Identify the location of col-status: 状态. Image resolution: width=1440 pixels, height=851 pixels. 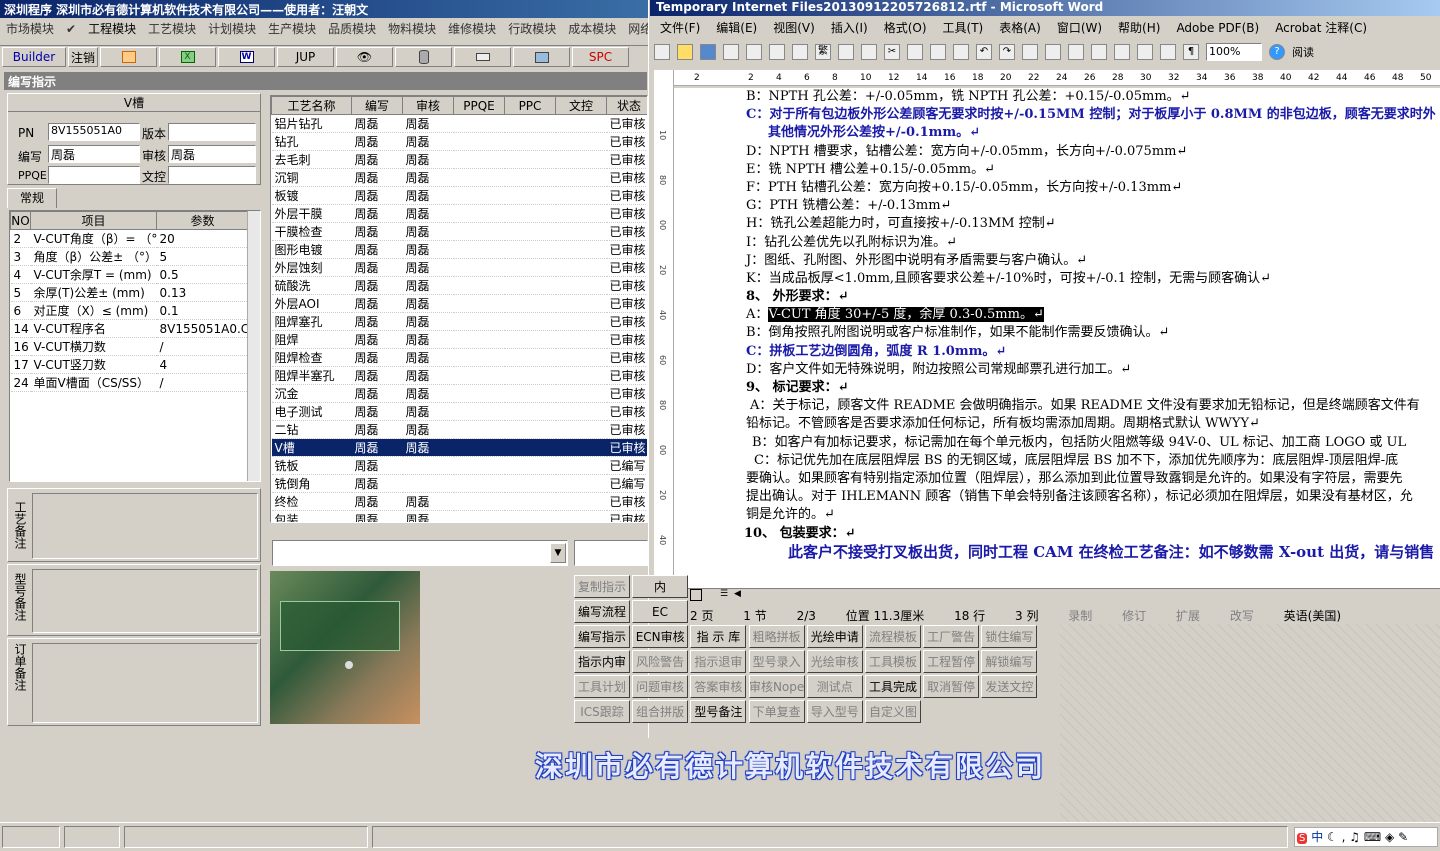
(626, 105).